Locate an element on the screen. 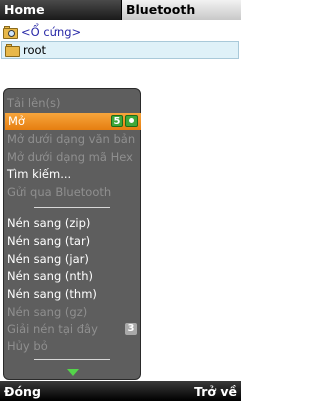 Image resolution: width=320 pixels, height=401 pixels. tab-home: Home is located at coordinates (61, 10).